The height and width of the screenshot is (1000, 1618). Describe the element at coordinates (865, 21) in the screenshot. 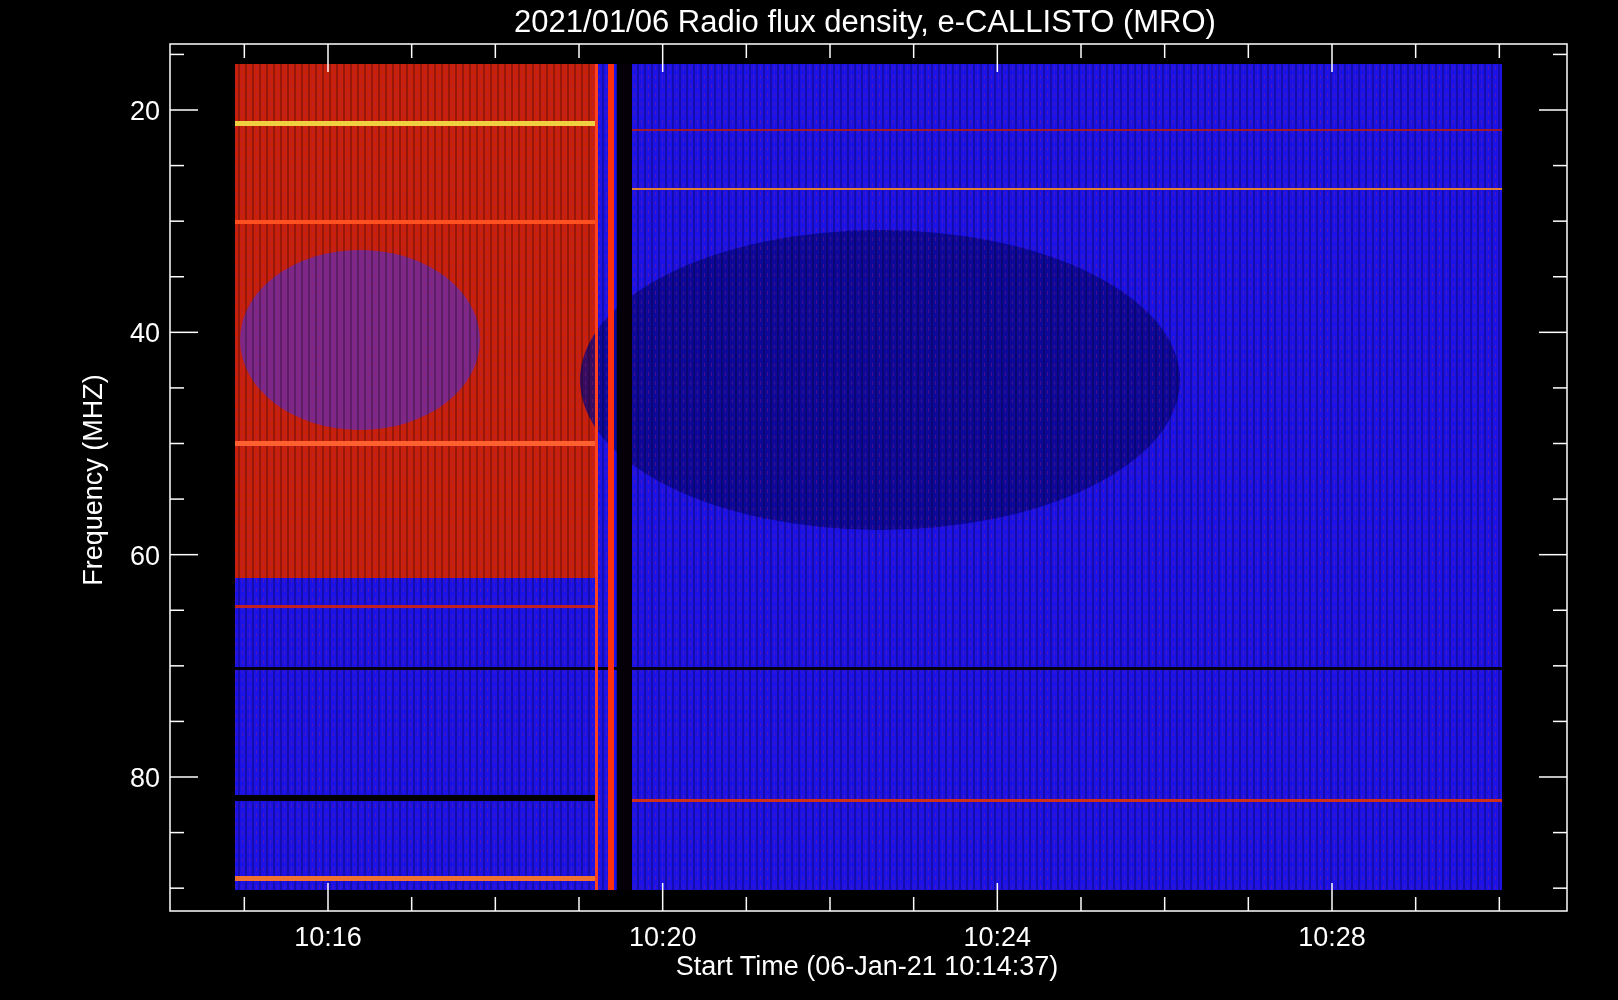

I see `chart-title: 2021/01/06 Radio flux density, e-CALLISTO (MRO)` at that location.